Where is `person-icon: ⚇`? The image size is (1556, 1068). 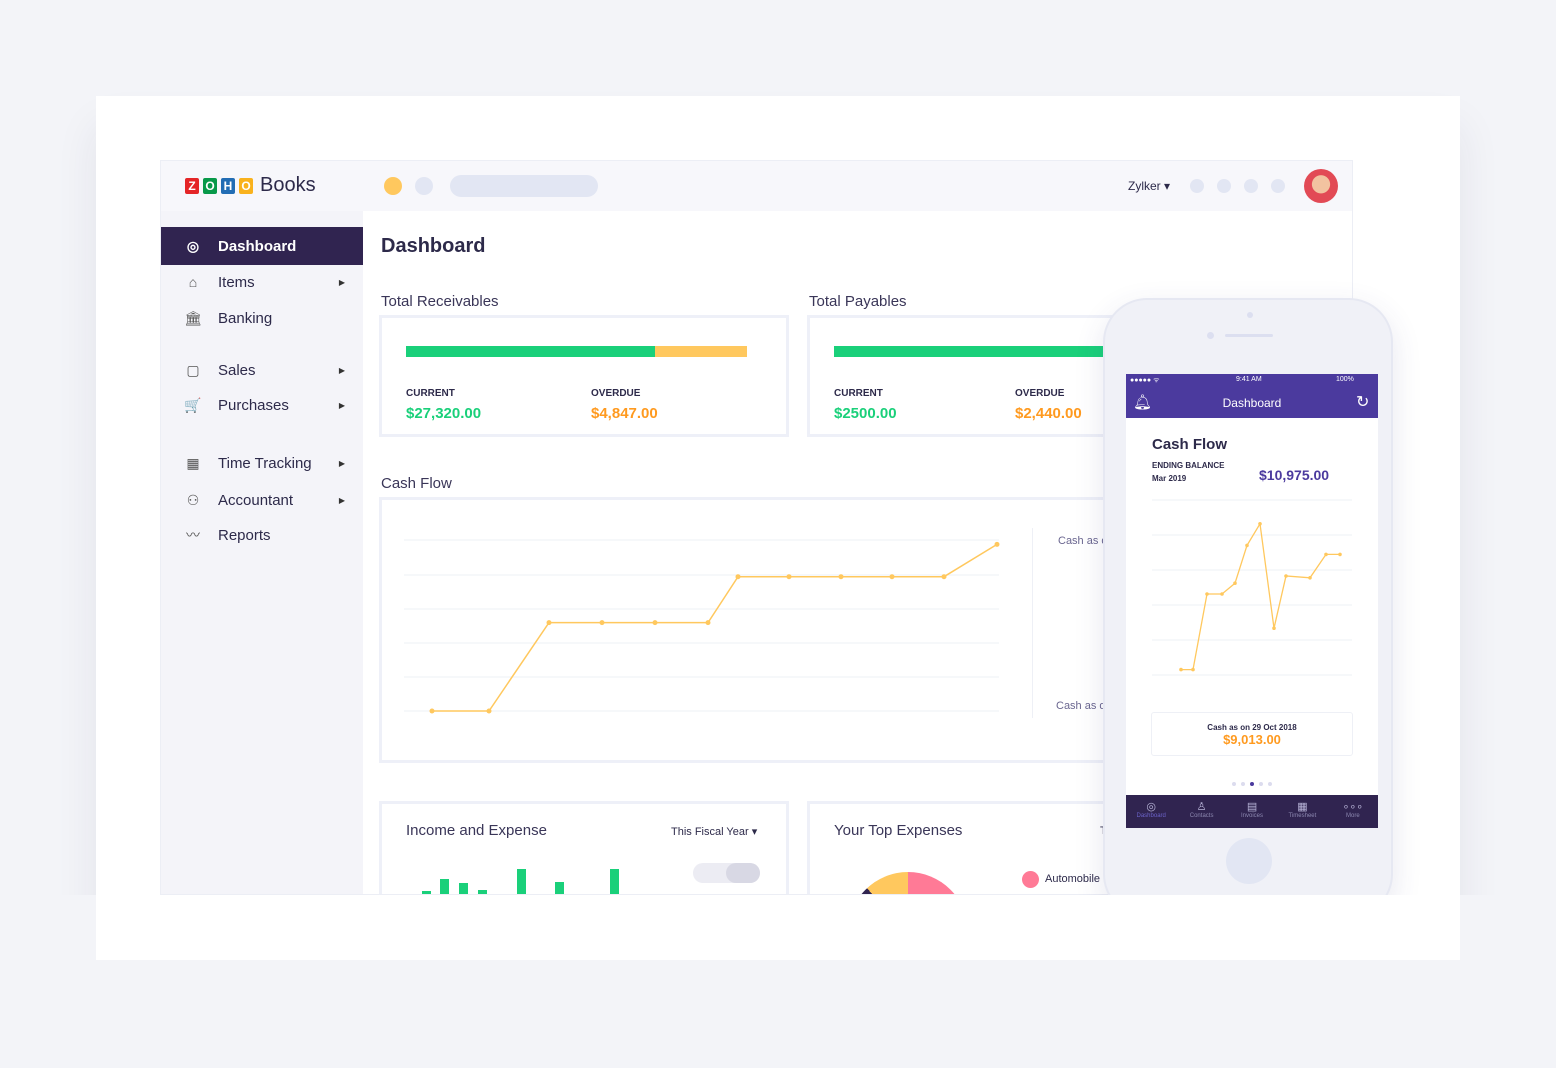
person-icon: ⚇ is located at coordinates (193, 499).